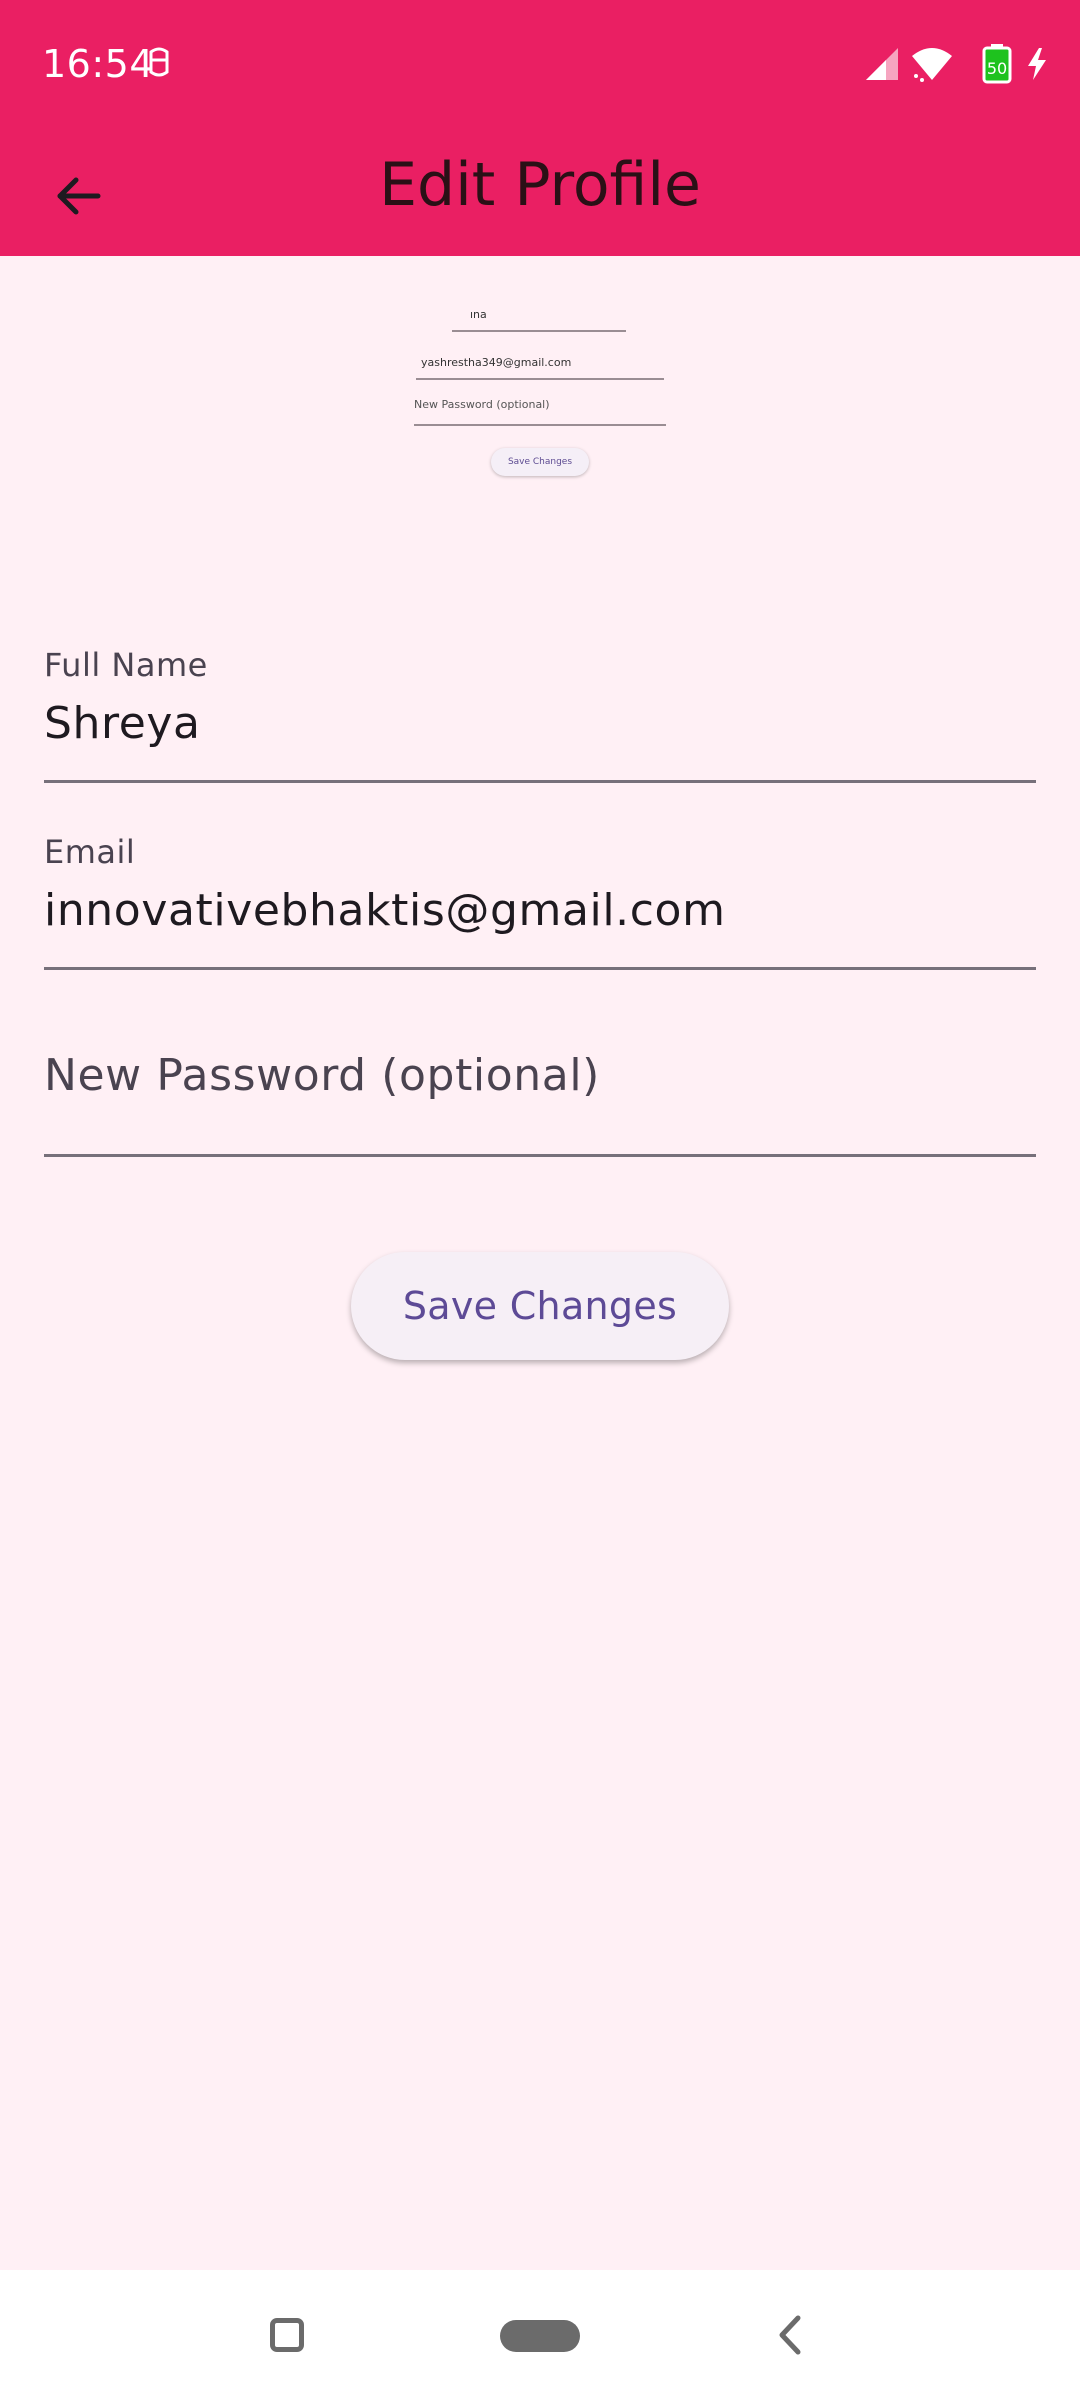  What do you see at coordinates (540, 425) in the screenshot?
I see `preview-password-underline` at bounding box center [540, 425].